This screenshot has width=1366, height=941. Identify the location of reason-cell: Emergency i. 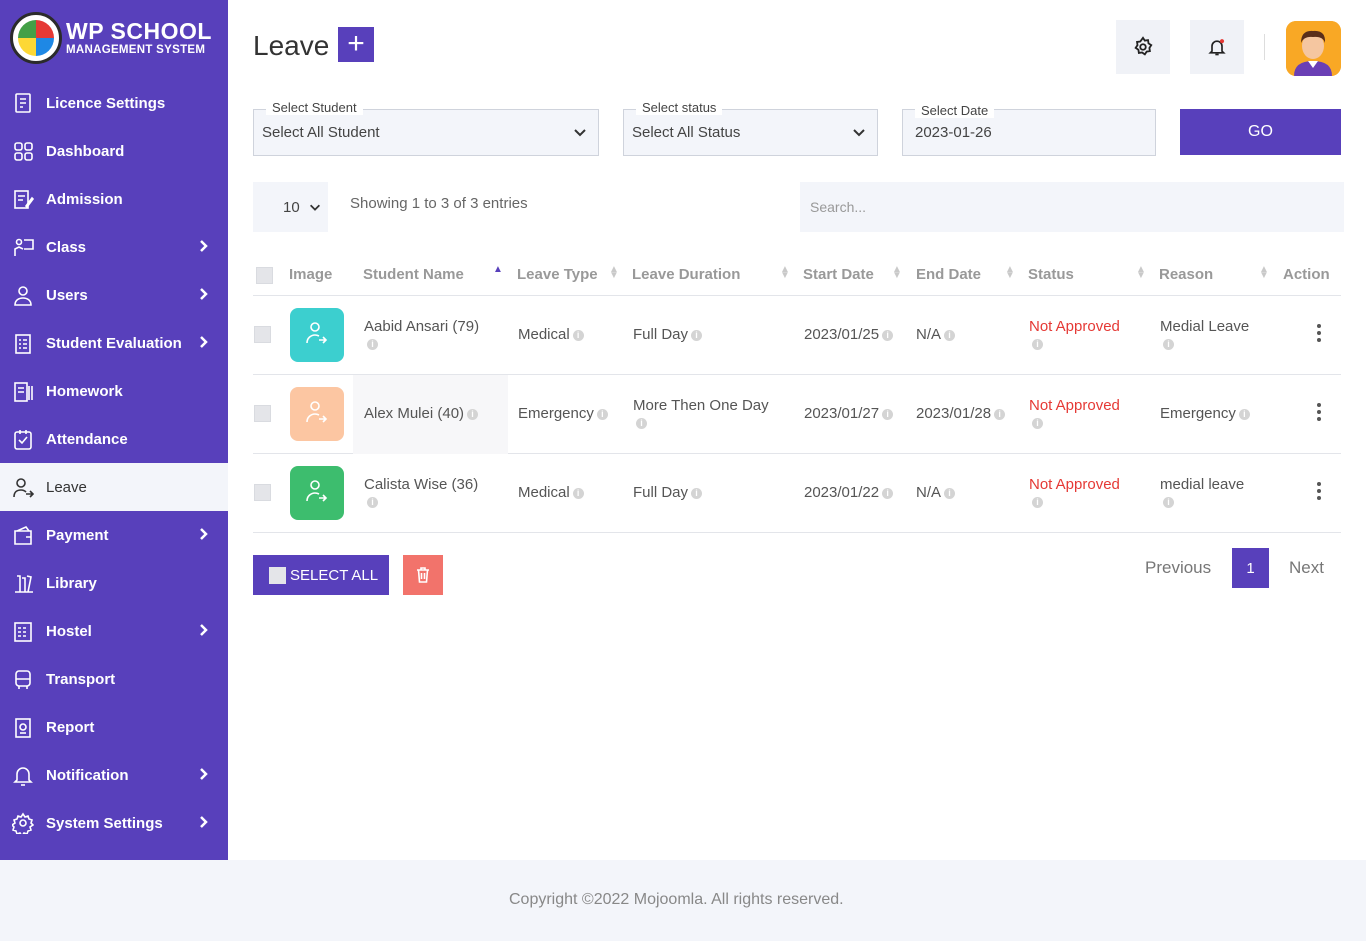
(1205, 413).